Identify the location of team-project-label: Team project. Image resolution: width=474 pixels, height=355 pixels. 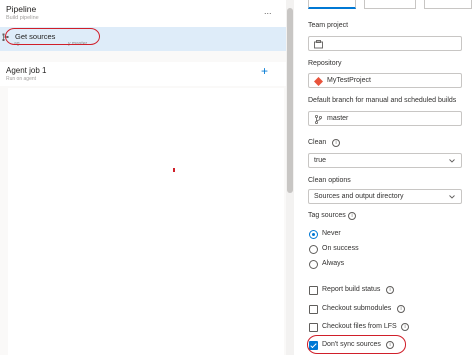
(328, 25).